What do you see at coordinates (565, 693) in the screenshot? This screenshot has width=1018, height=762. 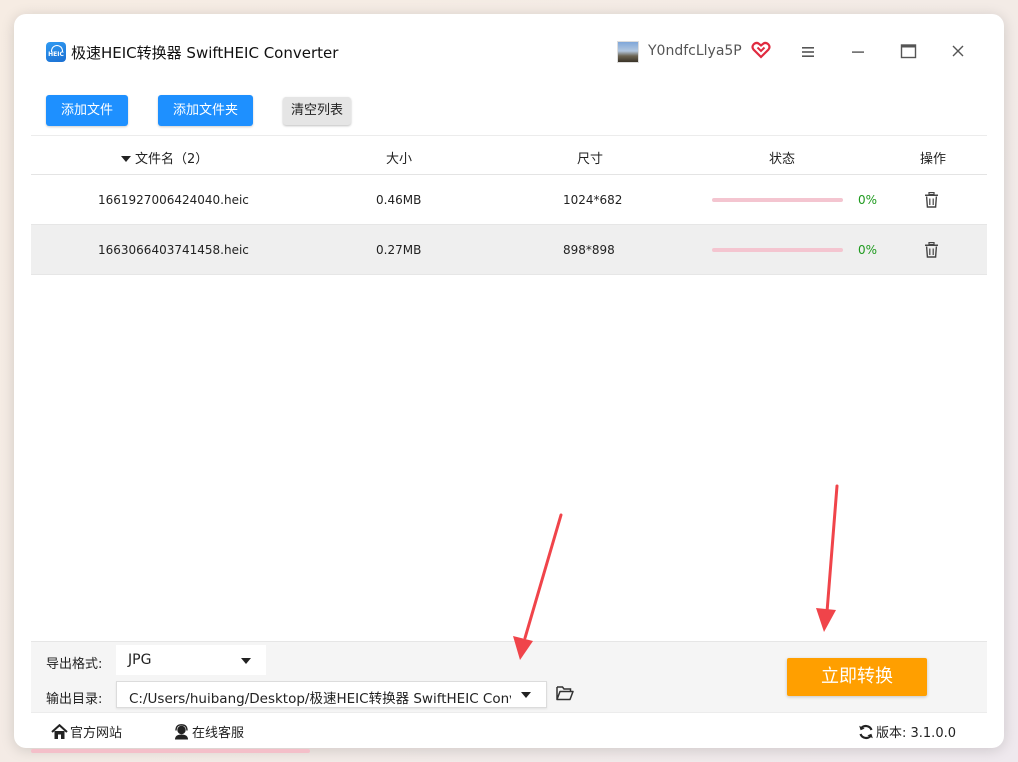 I see `open-folder-icon` at bounding box center [565, 693].